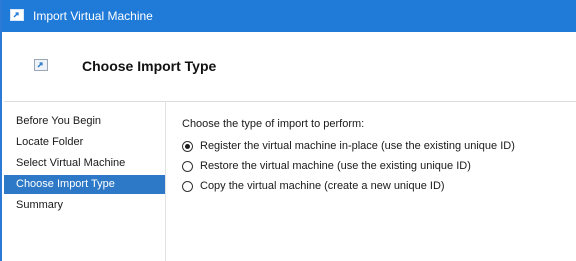 The image size is (576, 261). What do you see at coordinates (289, 16) in the screenshot?
I see `title-bar: Import Virtual Machine` at bounding box center [289, 16].